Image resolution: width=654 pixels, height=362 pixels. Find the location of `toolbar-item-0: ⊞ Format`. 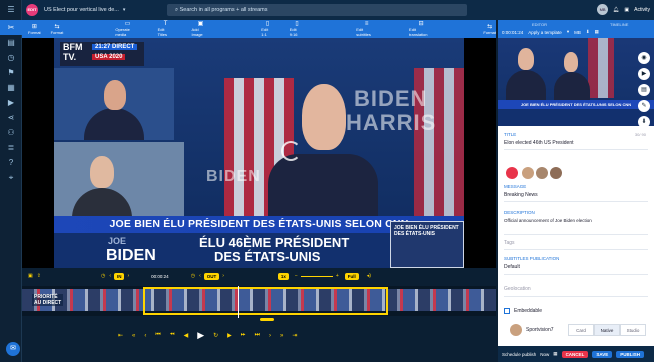

toolbar-item-0: ⊞ Format is located at coordinates (34, 29).